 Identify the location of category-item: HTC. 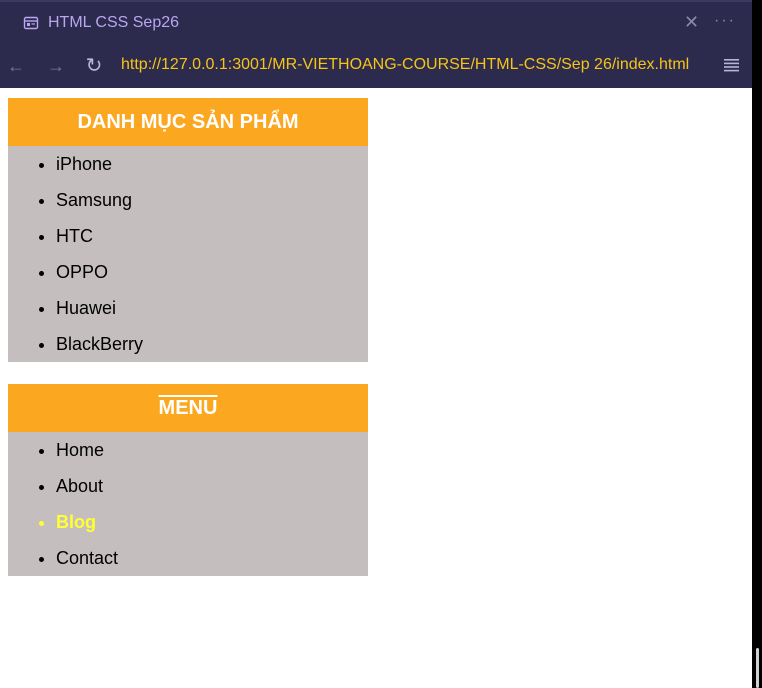
(212, 236).